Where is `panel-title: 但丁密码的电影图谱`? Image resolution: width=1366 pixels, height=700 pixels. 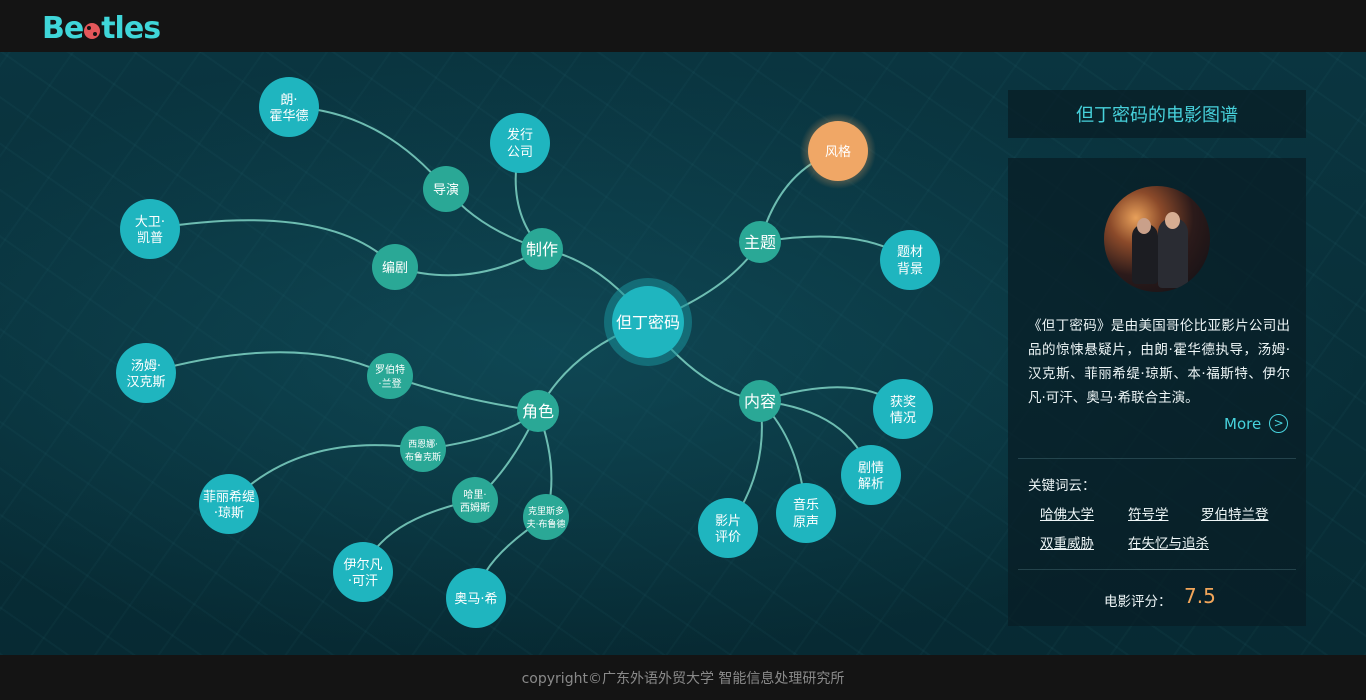 panel-title: 但丁密码的电影图谱 is located at coordinates (1157, 114).